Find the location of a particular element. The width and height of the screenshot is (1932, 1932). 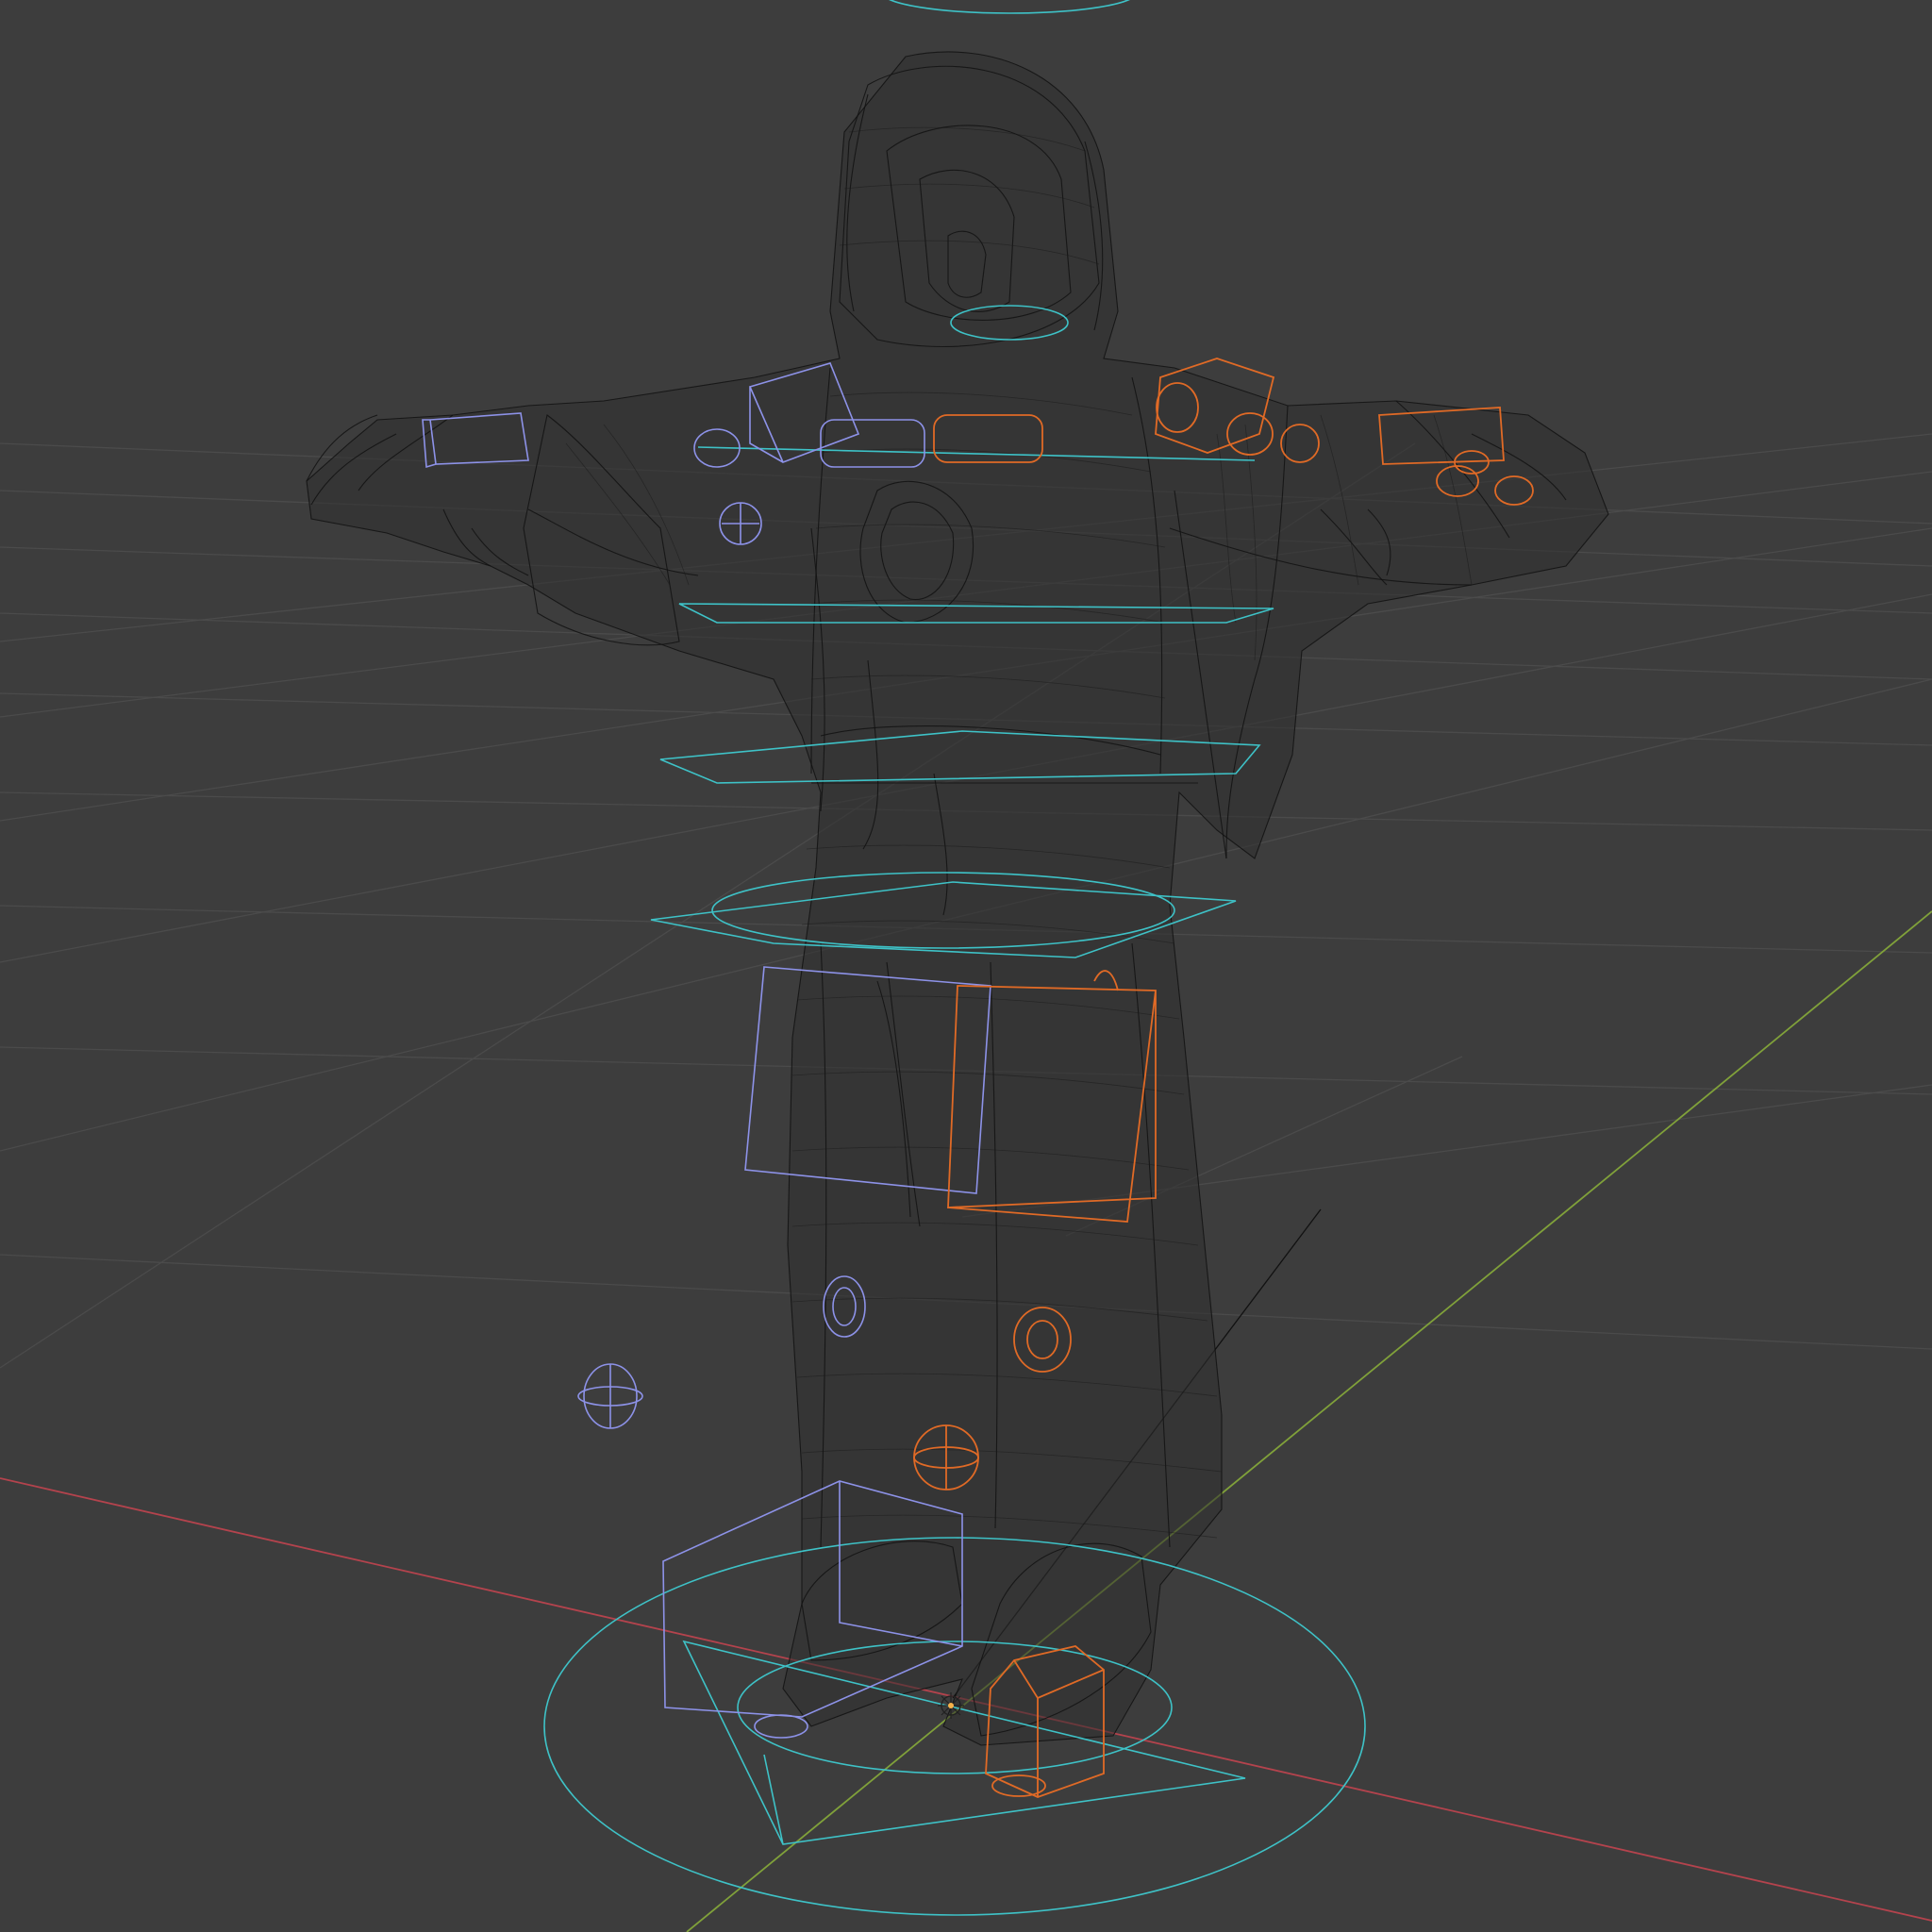

head-top-control is located at coordinates (1010, 7).